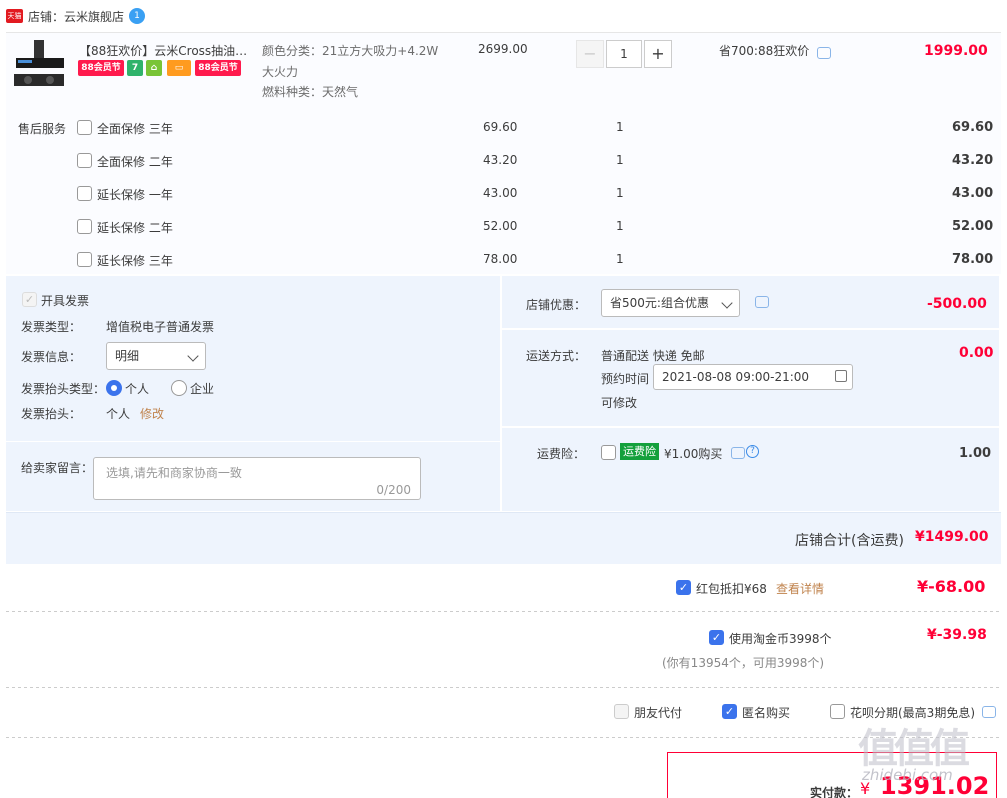 This screenshot has height=798, width=1007. Describe the element at coordinates (973, 259) in the screenshot. I see `service-total: 78.00` at that location.